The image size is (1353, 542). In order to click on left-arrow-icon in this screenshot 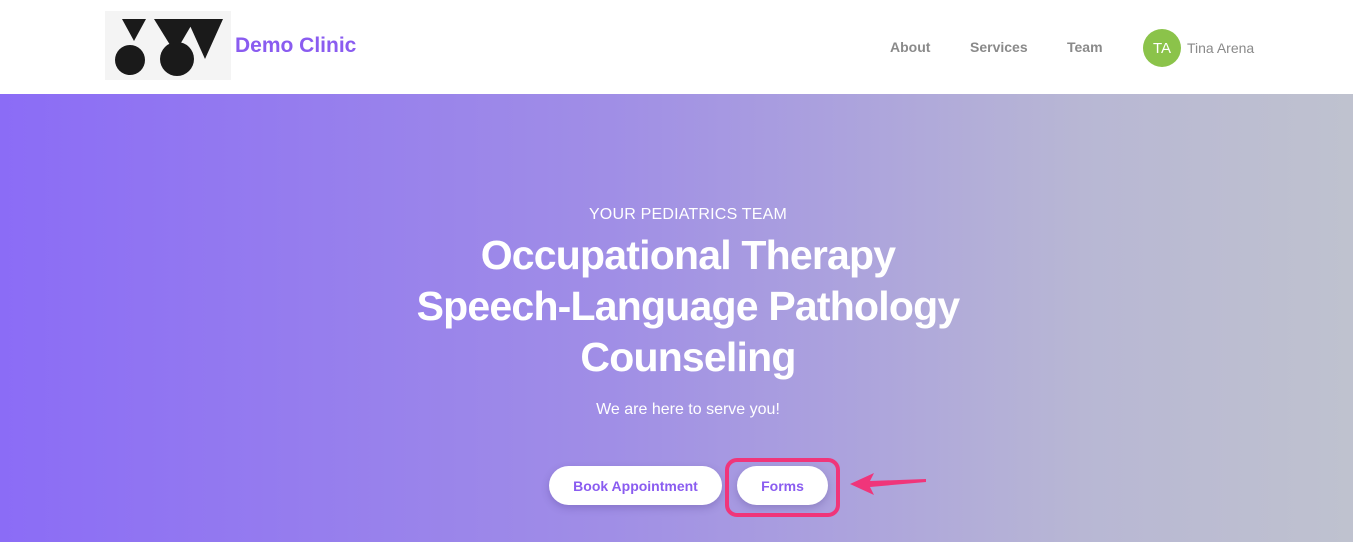, I will do `click(888, 486)`.